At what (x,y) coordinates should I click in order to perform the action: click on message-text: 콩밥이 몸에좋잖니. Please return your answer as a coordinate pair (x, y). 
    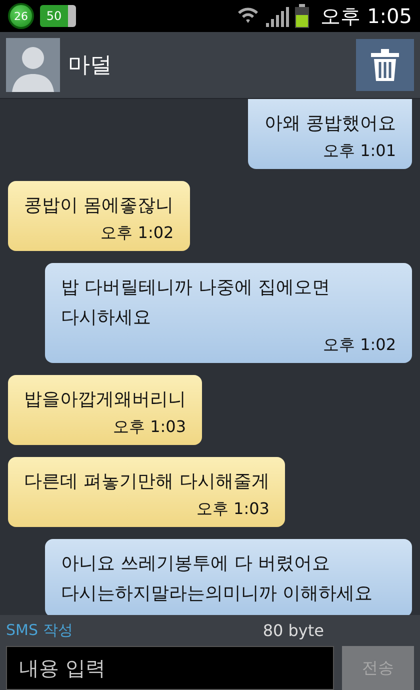
    Looking at the image, I should click on (99, 206).